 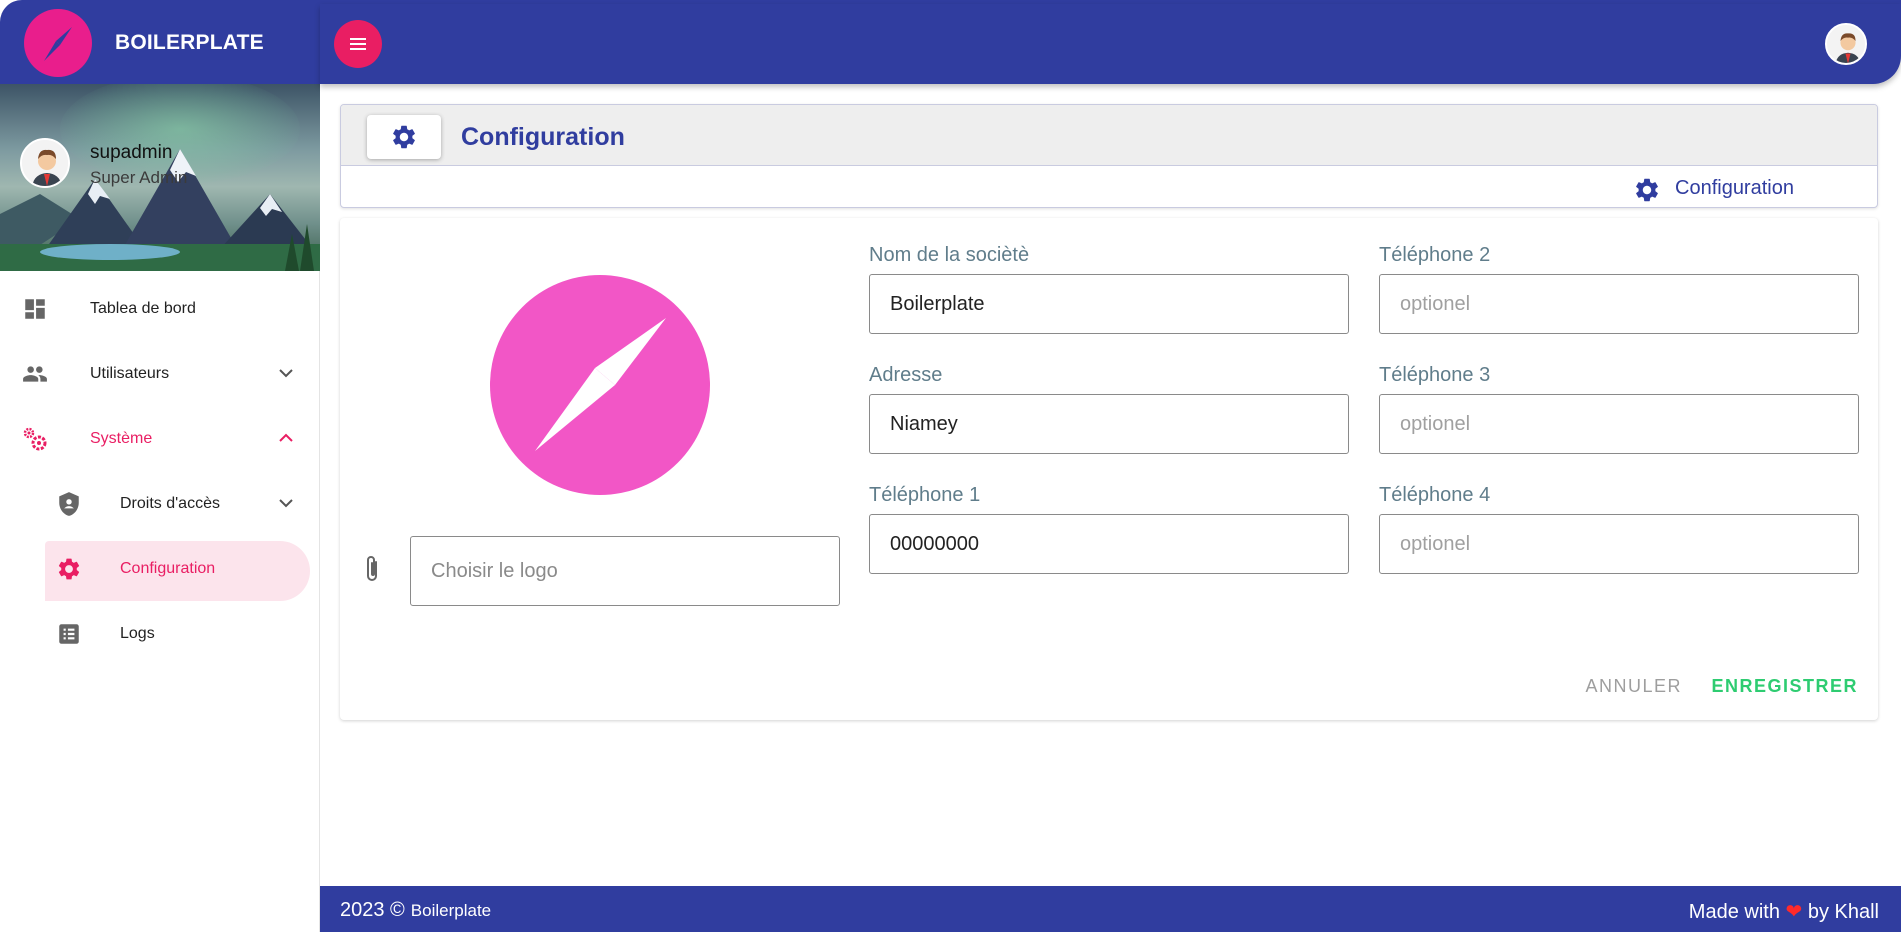 What do you see at coordinates (949, 255) in the screenshot?
I see `company-name-label: Nom de la sociètè` at bounding box center [949, 255].